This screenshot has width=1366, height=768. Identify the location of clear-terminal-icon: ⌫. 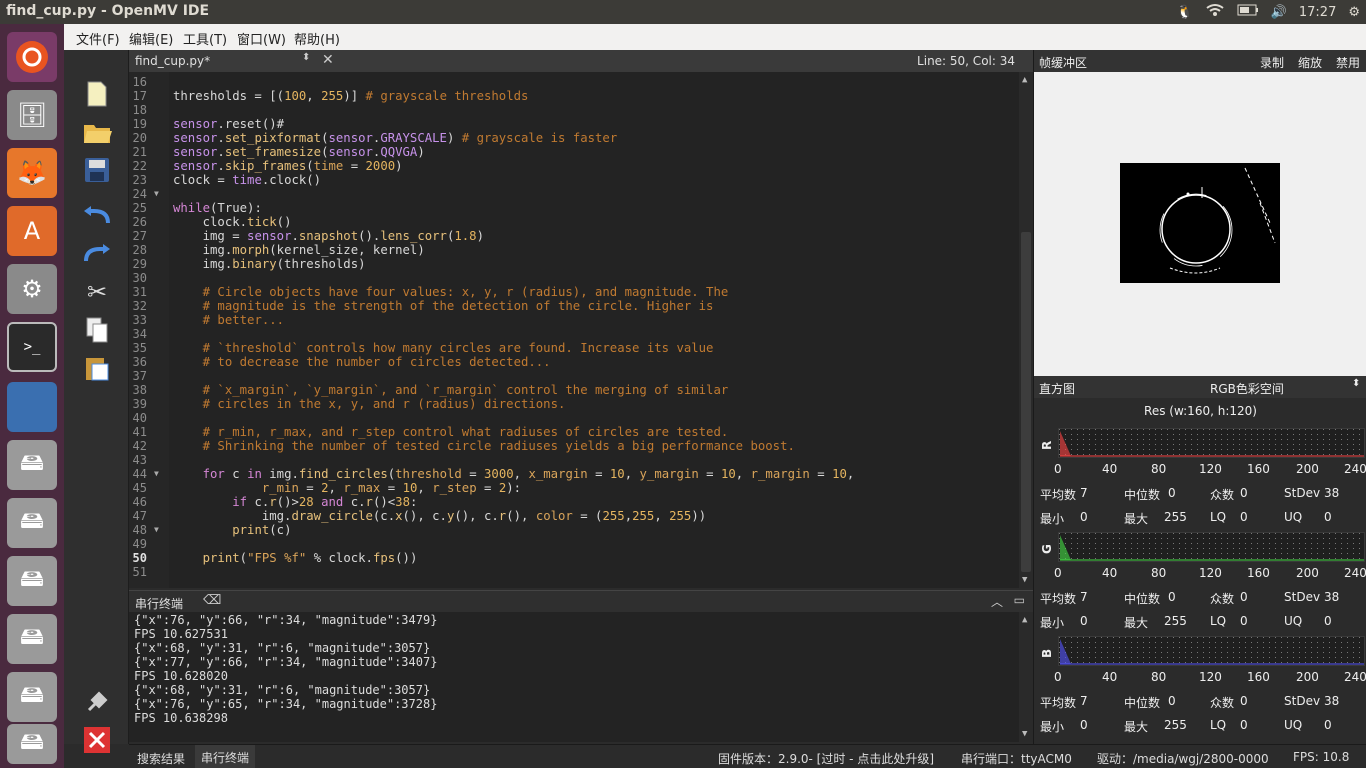
(212, 600).